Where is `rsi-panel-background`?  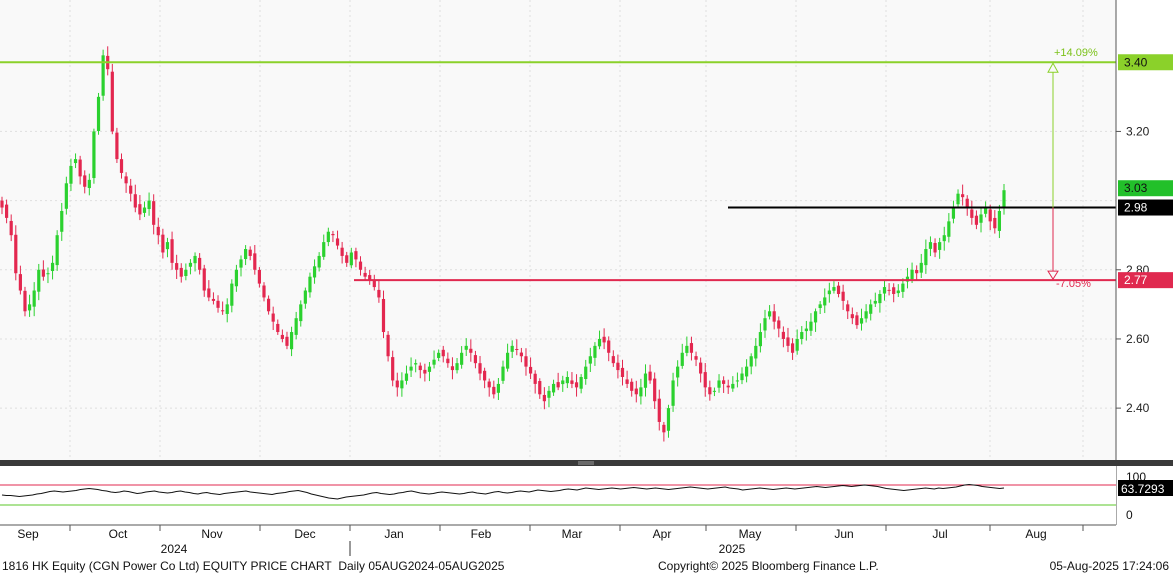 rsi-panel-background is located at coordinates (558, 495).